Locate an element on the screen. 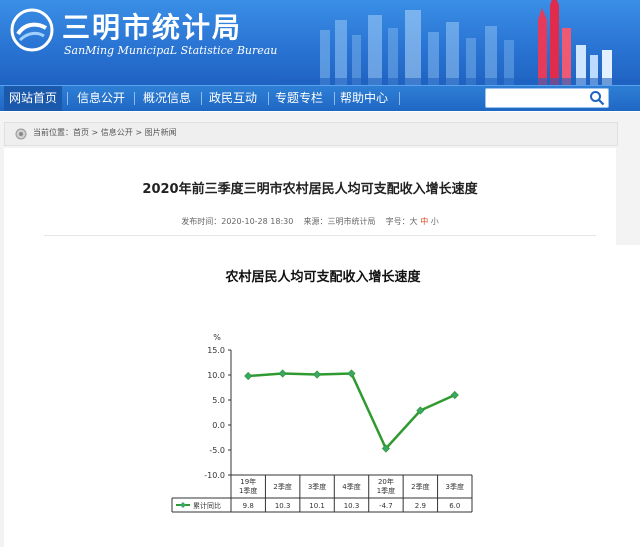 The image size is (640, 547). x-category-label: 4季度 is located at coordinates (351, 486).